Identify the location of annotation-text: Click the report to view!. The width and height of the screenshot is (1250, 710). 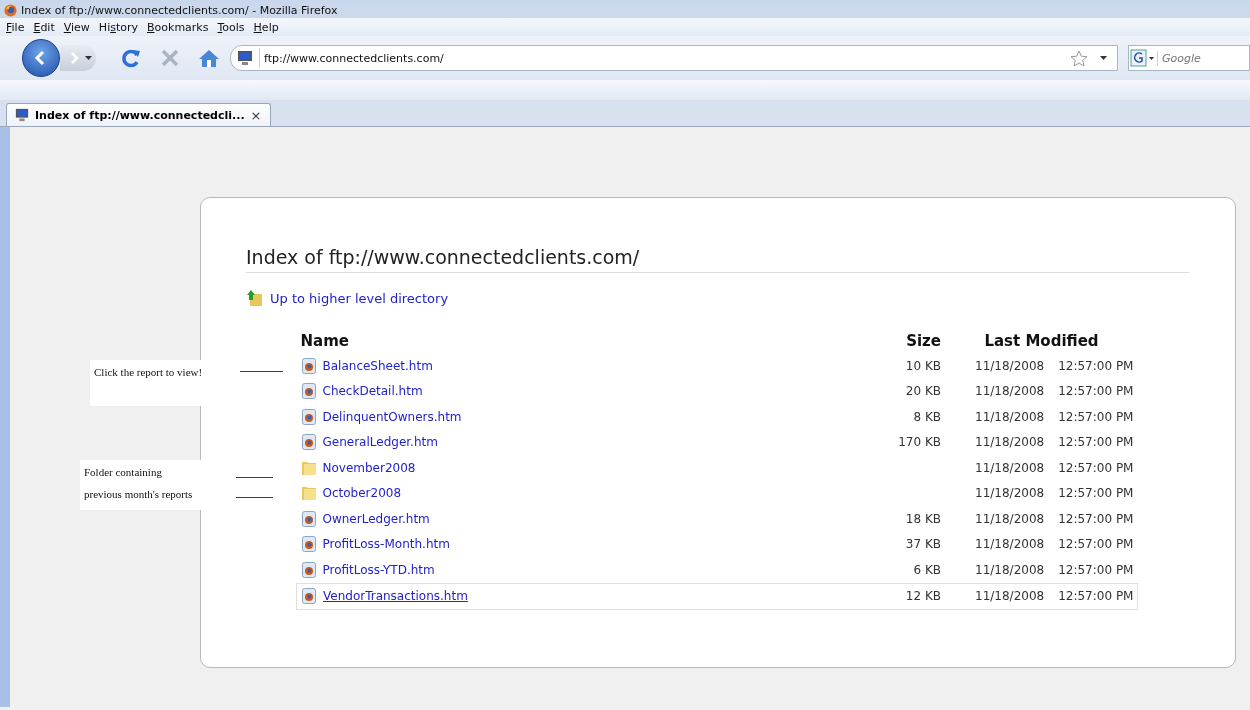
(148, 372).